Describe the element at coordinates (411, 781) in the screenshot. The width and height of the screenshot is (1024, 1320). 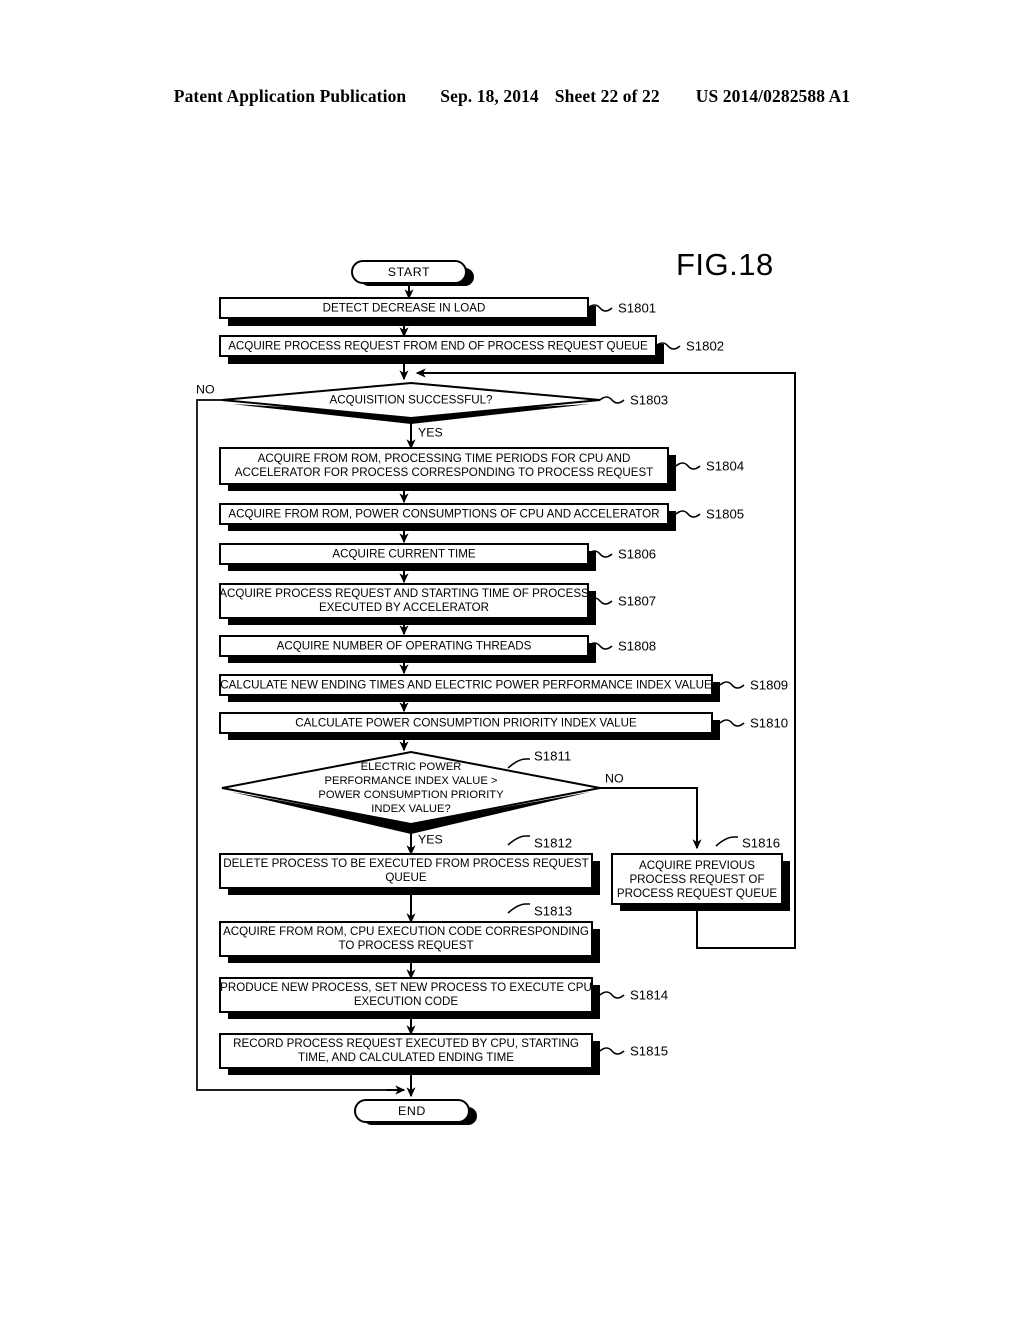
I see `s1811-text-line-2: PERFORMANCE INDEX VALUE >` at that location.